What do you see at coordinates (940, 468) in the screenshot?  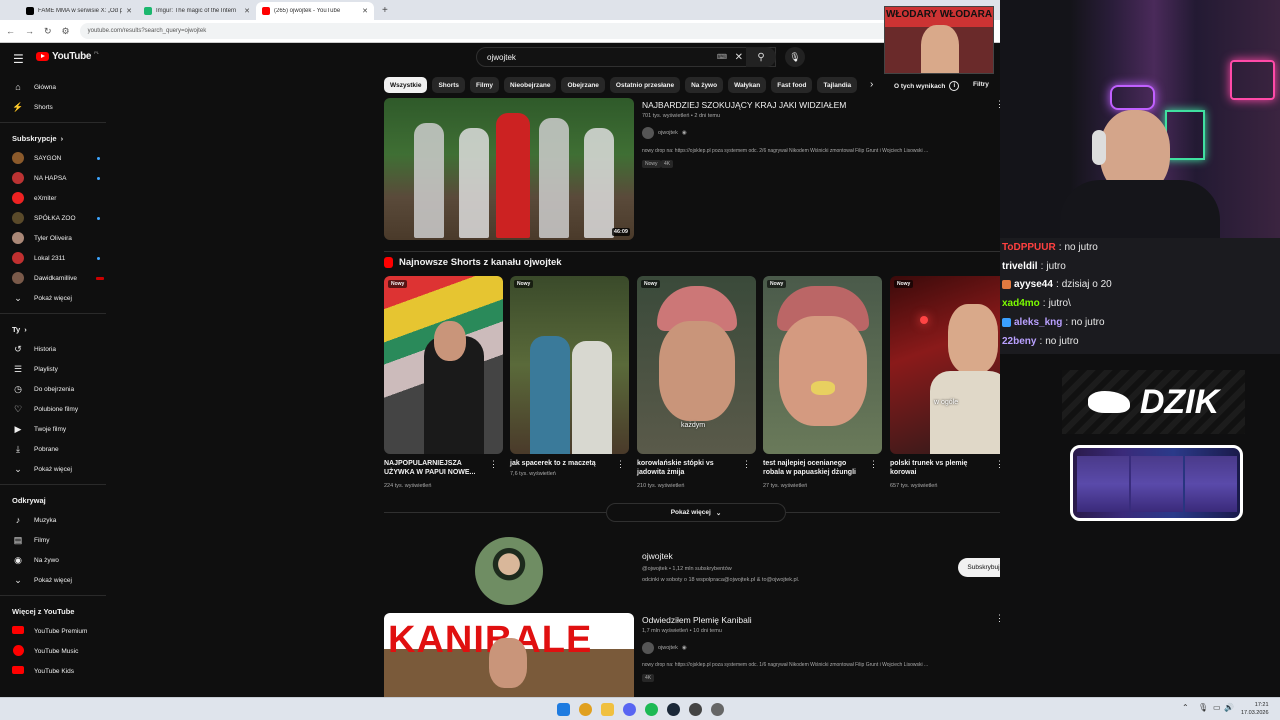 I see `short-title: polski trunek vs plemię korowai` at bounding box center [940, 468].